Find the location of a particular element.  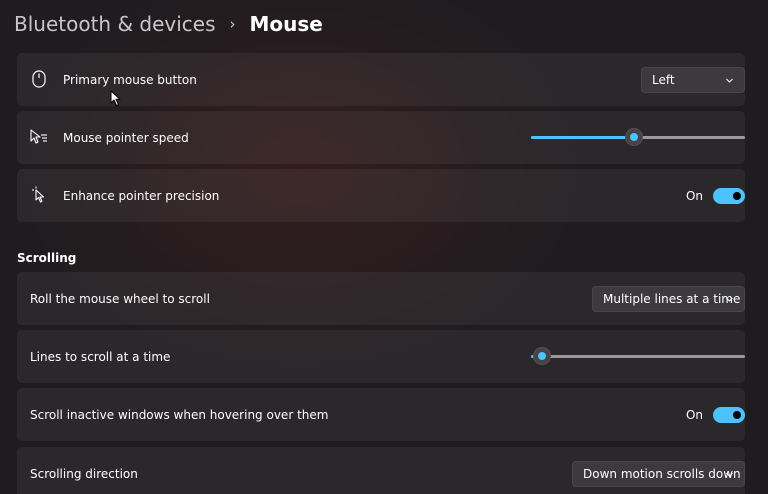

wheel-scroll-value: Multiple lines at a time is located at coordinates (672, 298).